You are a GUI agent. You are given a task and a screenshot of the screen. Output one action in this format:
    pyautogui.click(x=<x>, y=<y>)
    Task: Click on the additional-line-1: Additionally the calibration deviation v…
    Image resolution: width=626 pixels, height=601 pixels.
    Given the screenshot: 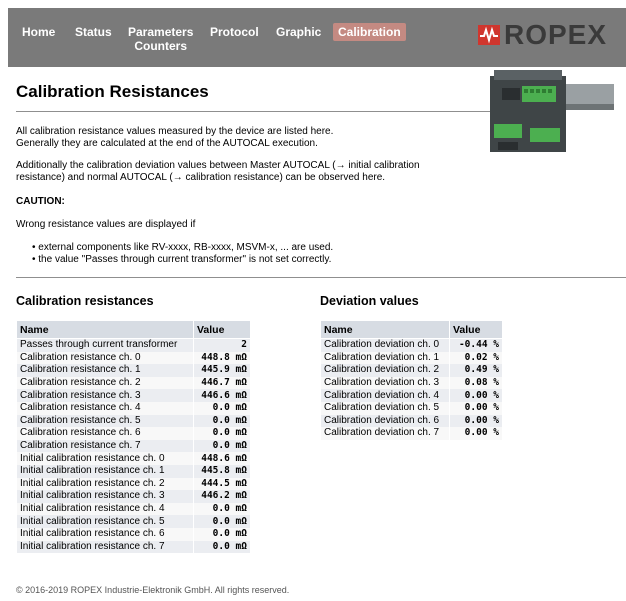 What is the action you would take?
    pyautogui.click(x=218, y=165)
    